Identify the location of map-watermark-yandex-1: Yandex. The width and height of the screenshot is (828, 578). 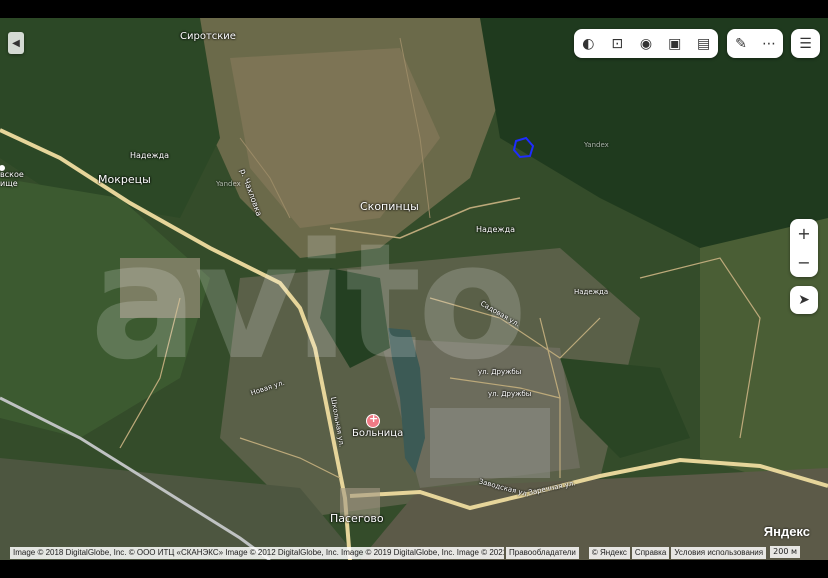
(228, 184).